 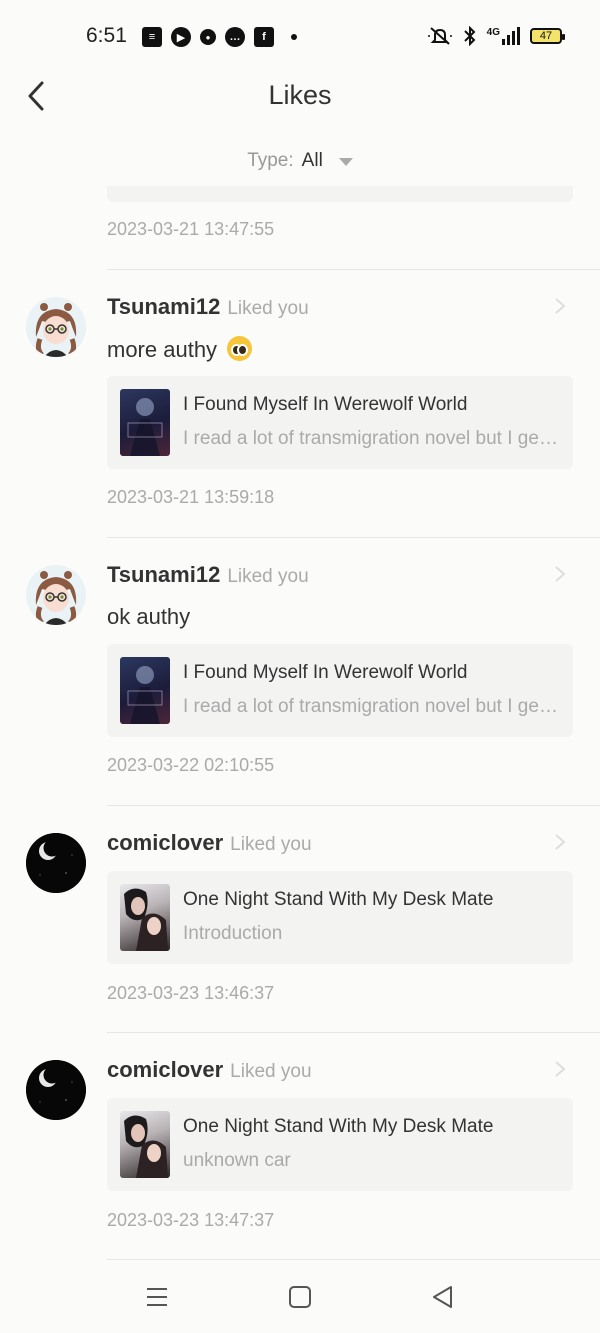 I want to click on timestamp: 2023-03-23 13:46:37, so click(x=191, y=993).